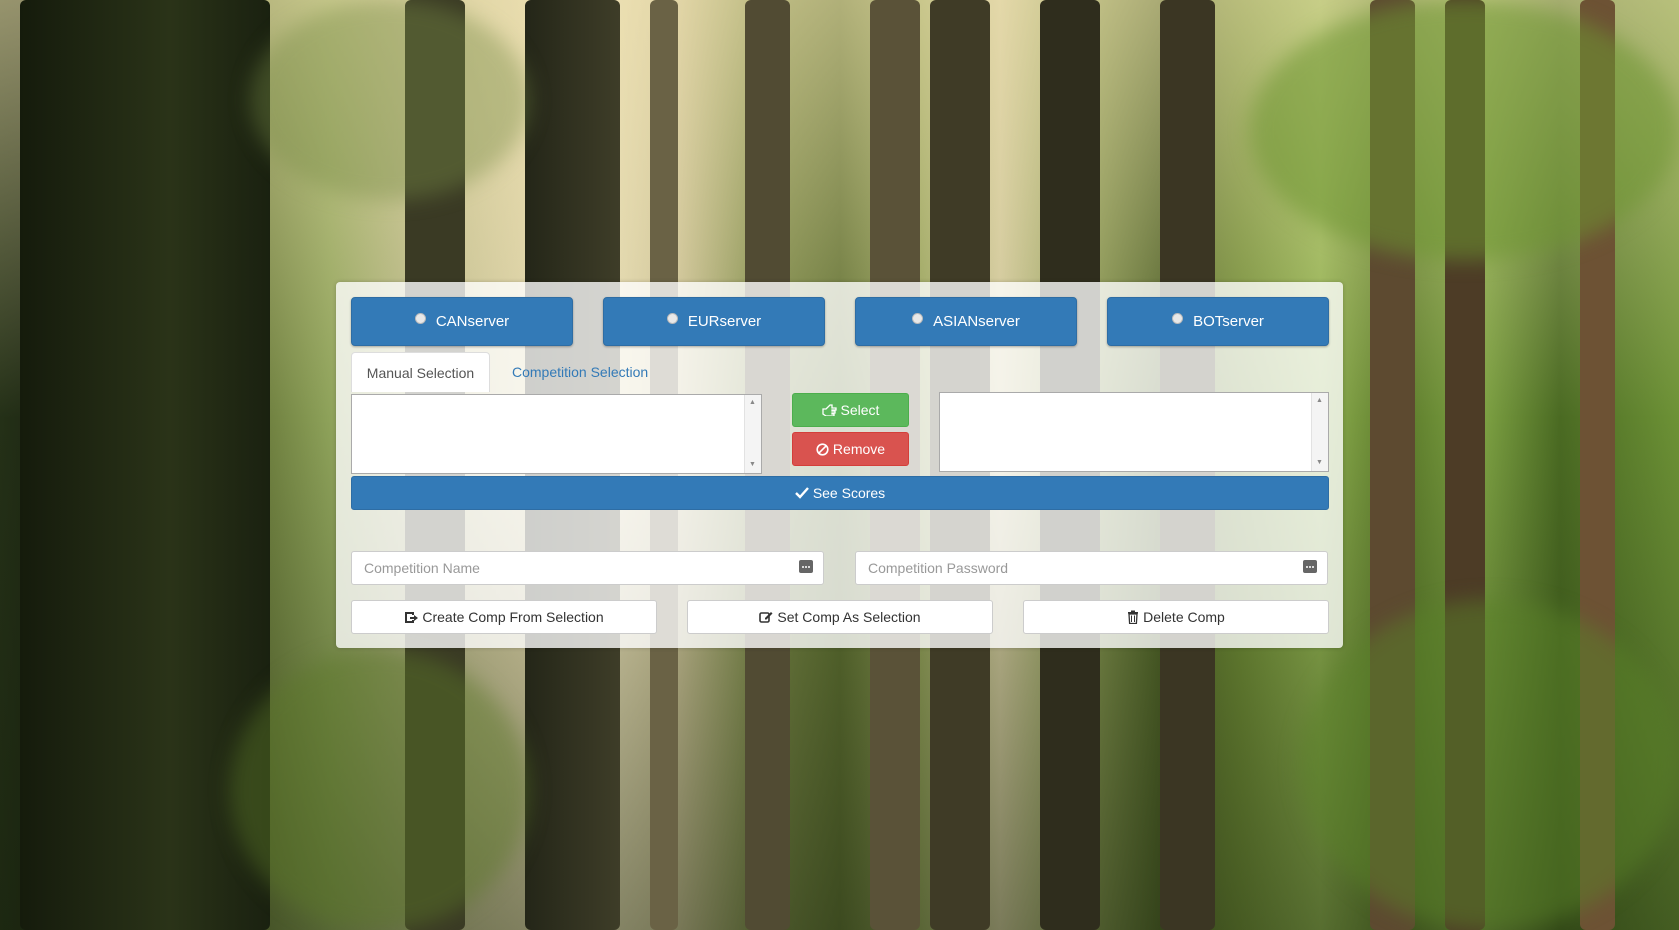 This screenshot has height=930, width=1679. Describe the element at coordinates (1184, 617) in the screenshot. I see `delete-comp-label: Delete Comp` at that location.